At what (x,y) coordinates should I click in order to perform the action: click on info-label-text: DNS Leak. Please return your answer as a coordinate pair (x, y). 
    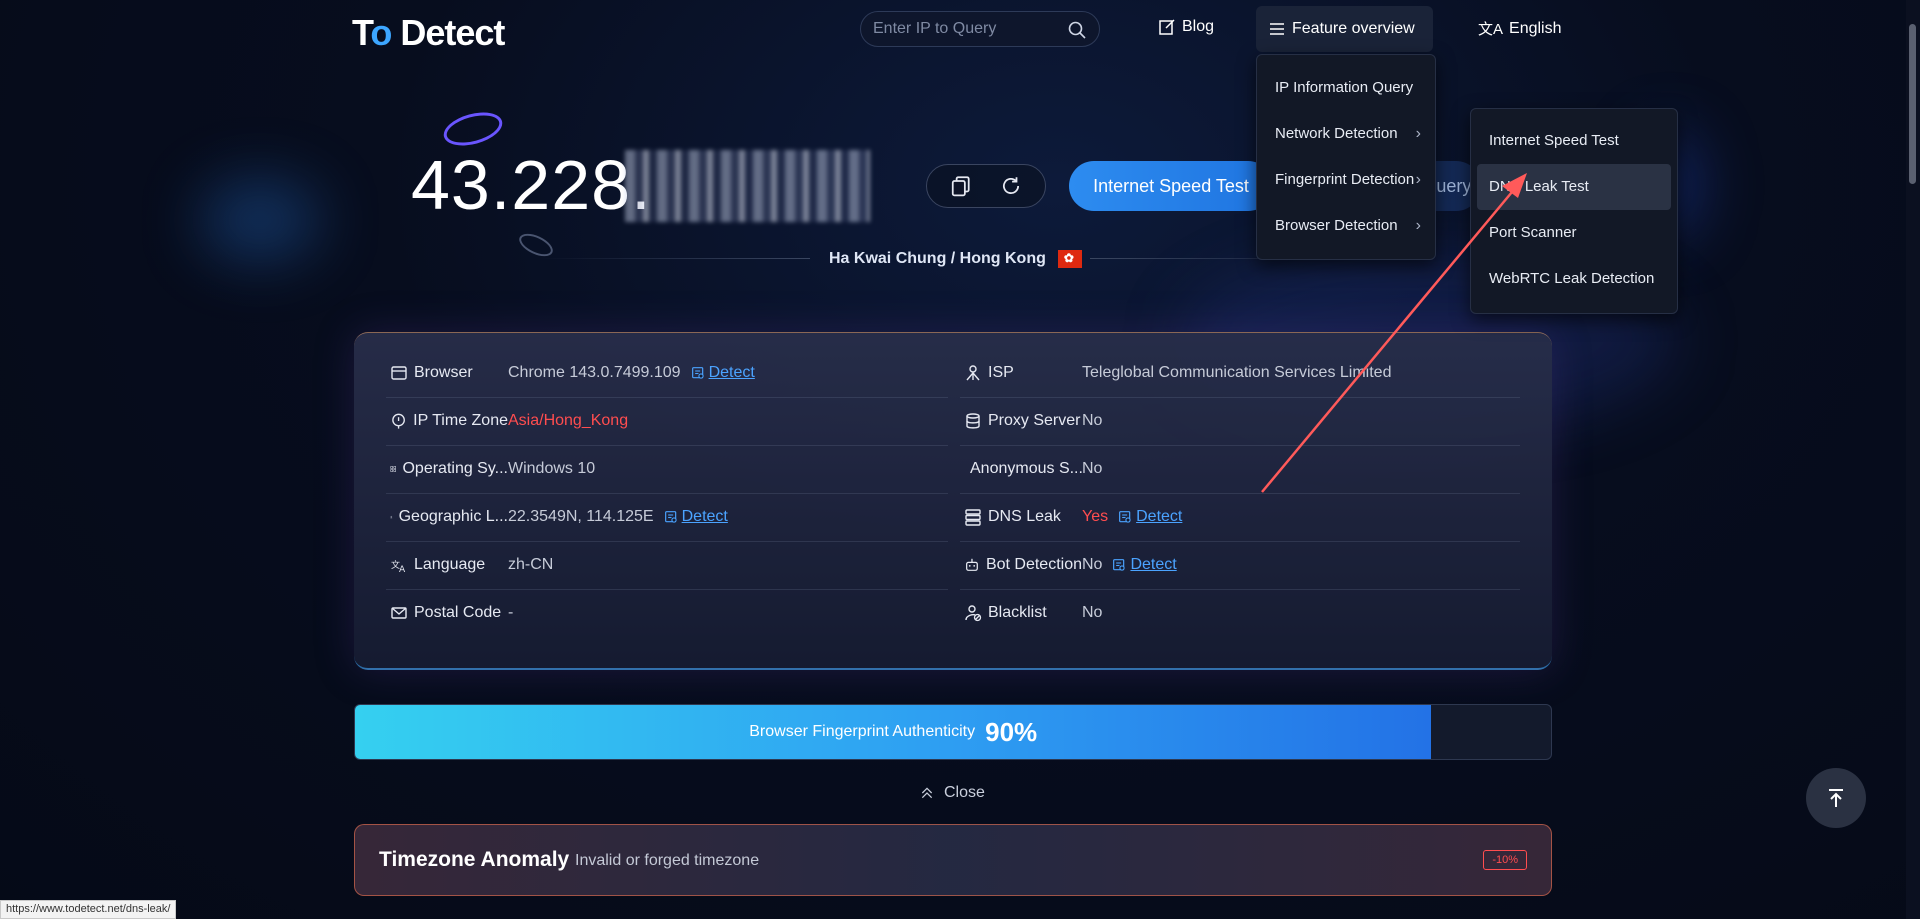
    Looking at the image, I should click on (1024, 516).